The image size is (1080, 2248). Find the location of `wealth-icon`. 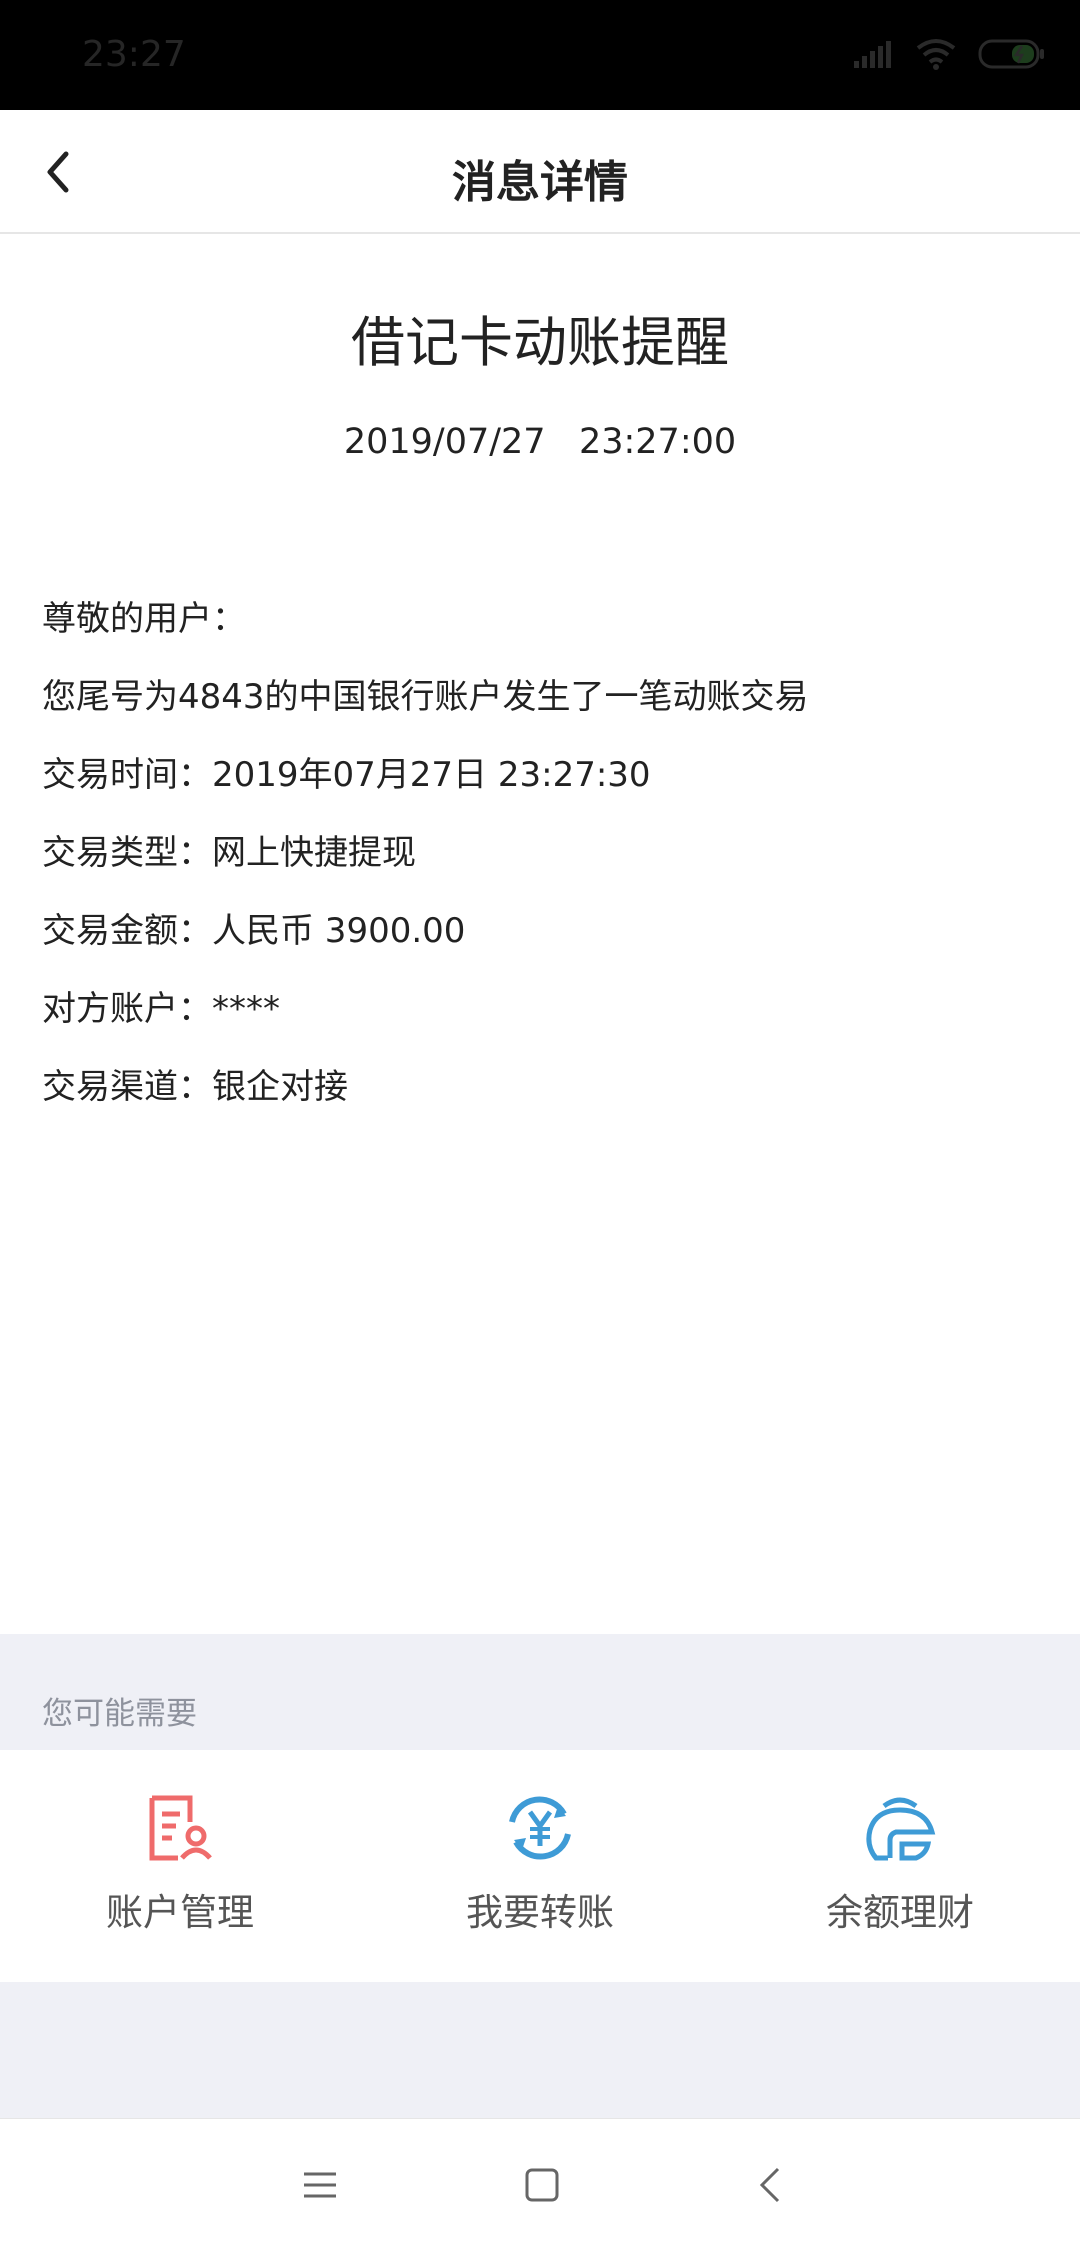

wealth-icon is located at coordinates (901, 1829).